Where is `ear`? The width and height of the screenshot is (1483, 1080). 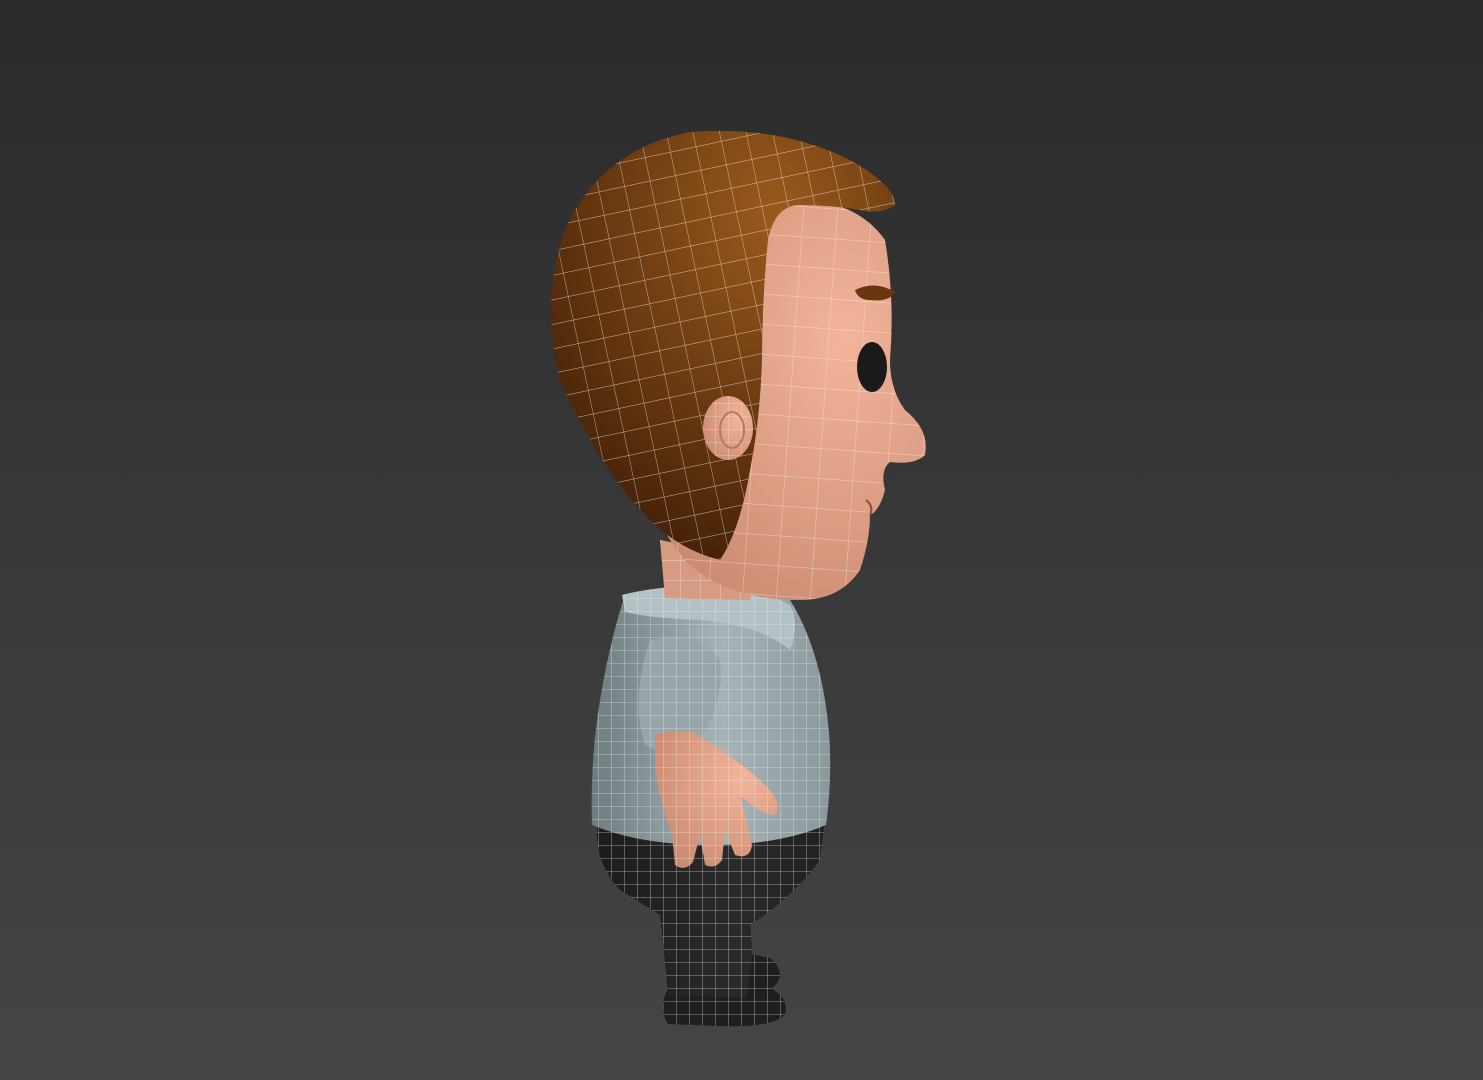
ear is located at coordinates (728, 428).